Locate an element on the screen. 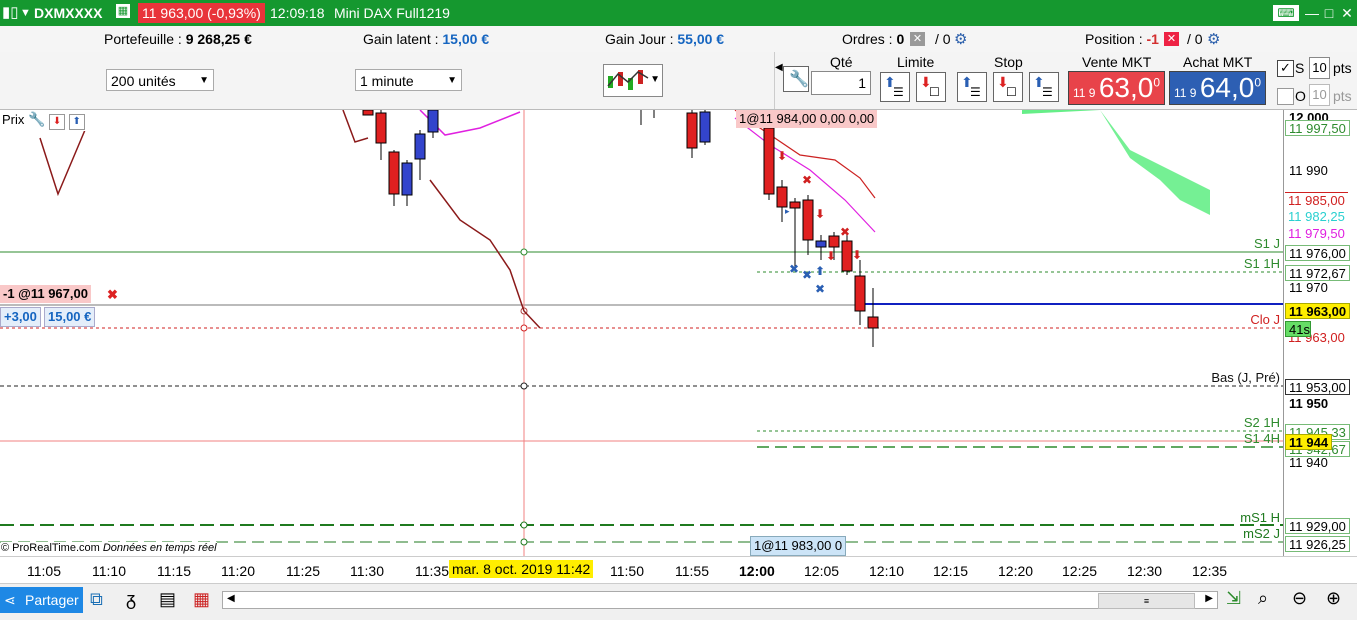  zoom-area-icon: ⌕ is located at coordinates (1263, 598).